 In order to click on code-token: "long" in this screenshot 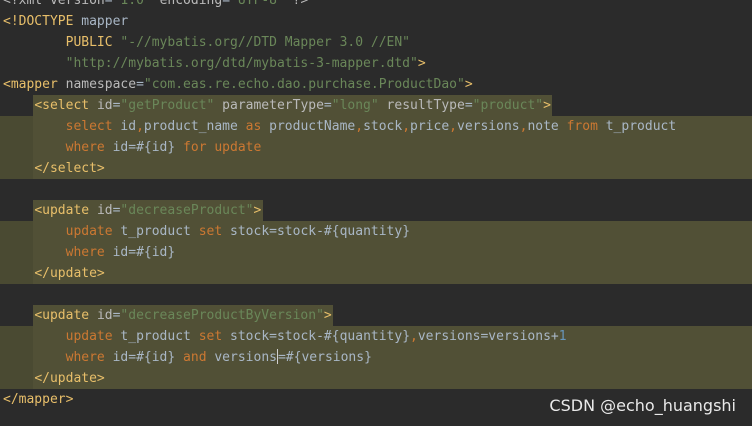, I will do `click(359, 105)`.